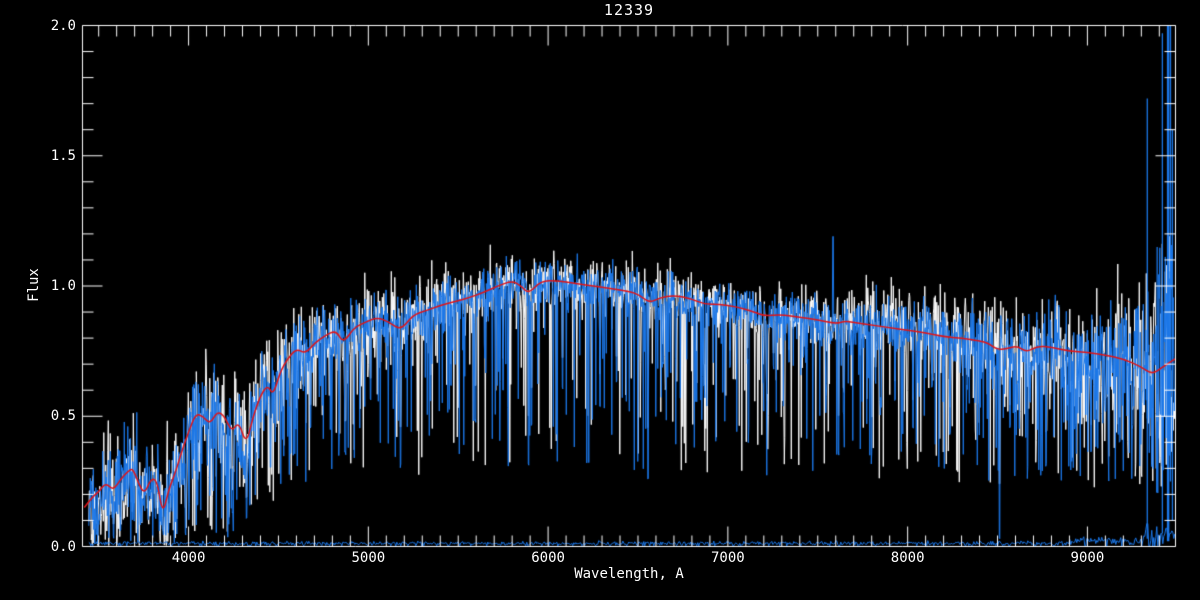 Image resolution: width=1200 pixels, height=600 pixels. What do you see at coordinates (907, 558) in the screenshot?
I see `x-tick-label: 8000` at bounding box center [907, 558].